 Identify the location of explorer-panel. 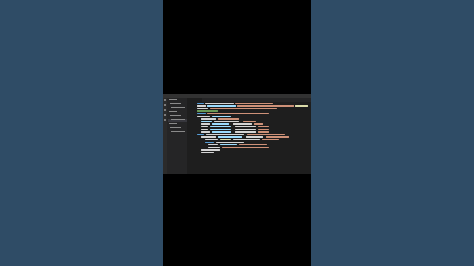
(177, 136).